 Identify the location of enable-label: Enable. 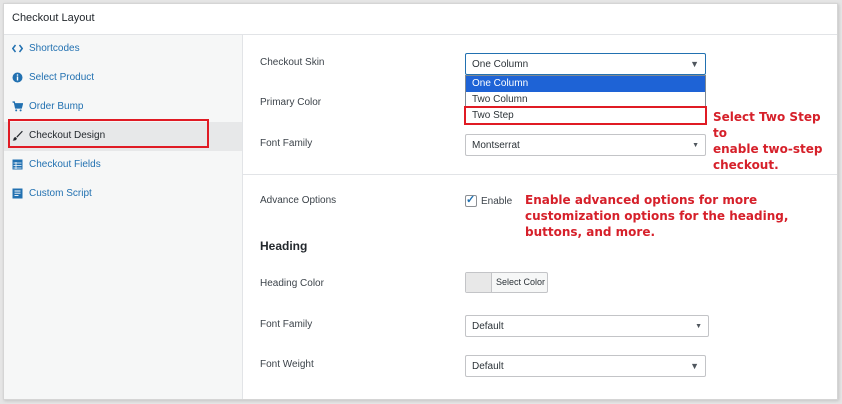
(497, 201).